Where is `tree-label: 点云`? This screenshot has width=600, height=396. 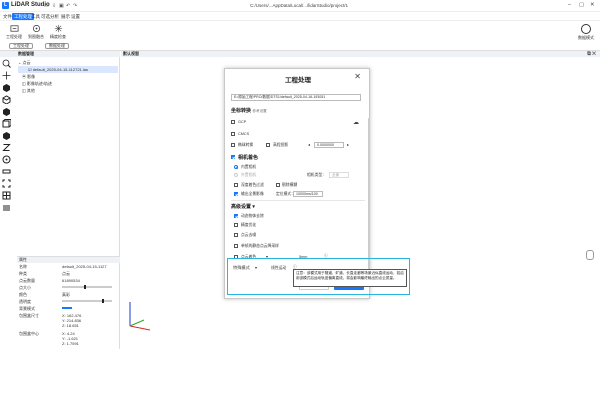
tree-label: 点云 is located at coordinates (26, 62).